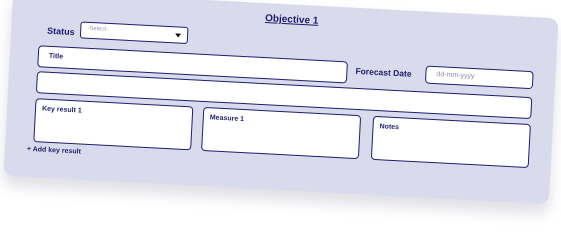 The width and height of the screenshot is (561, 240). Describe the element at coordinates (383, 72) in the screenshot. I see `forecast-date-label: Forecast Date` at that location.